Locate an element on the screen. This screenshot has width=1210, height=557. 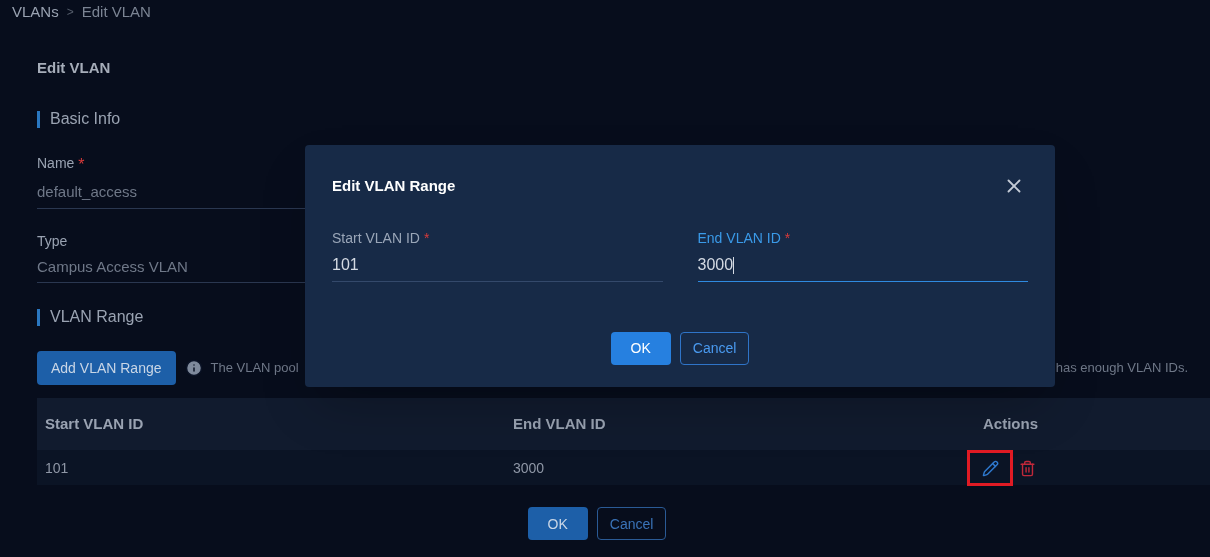
edit-button is located at coordinates (990, 468).